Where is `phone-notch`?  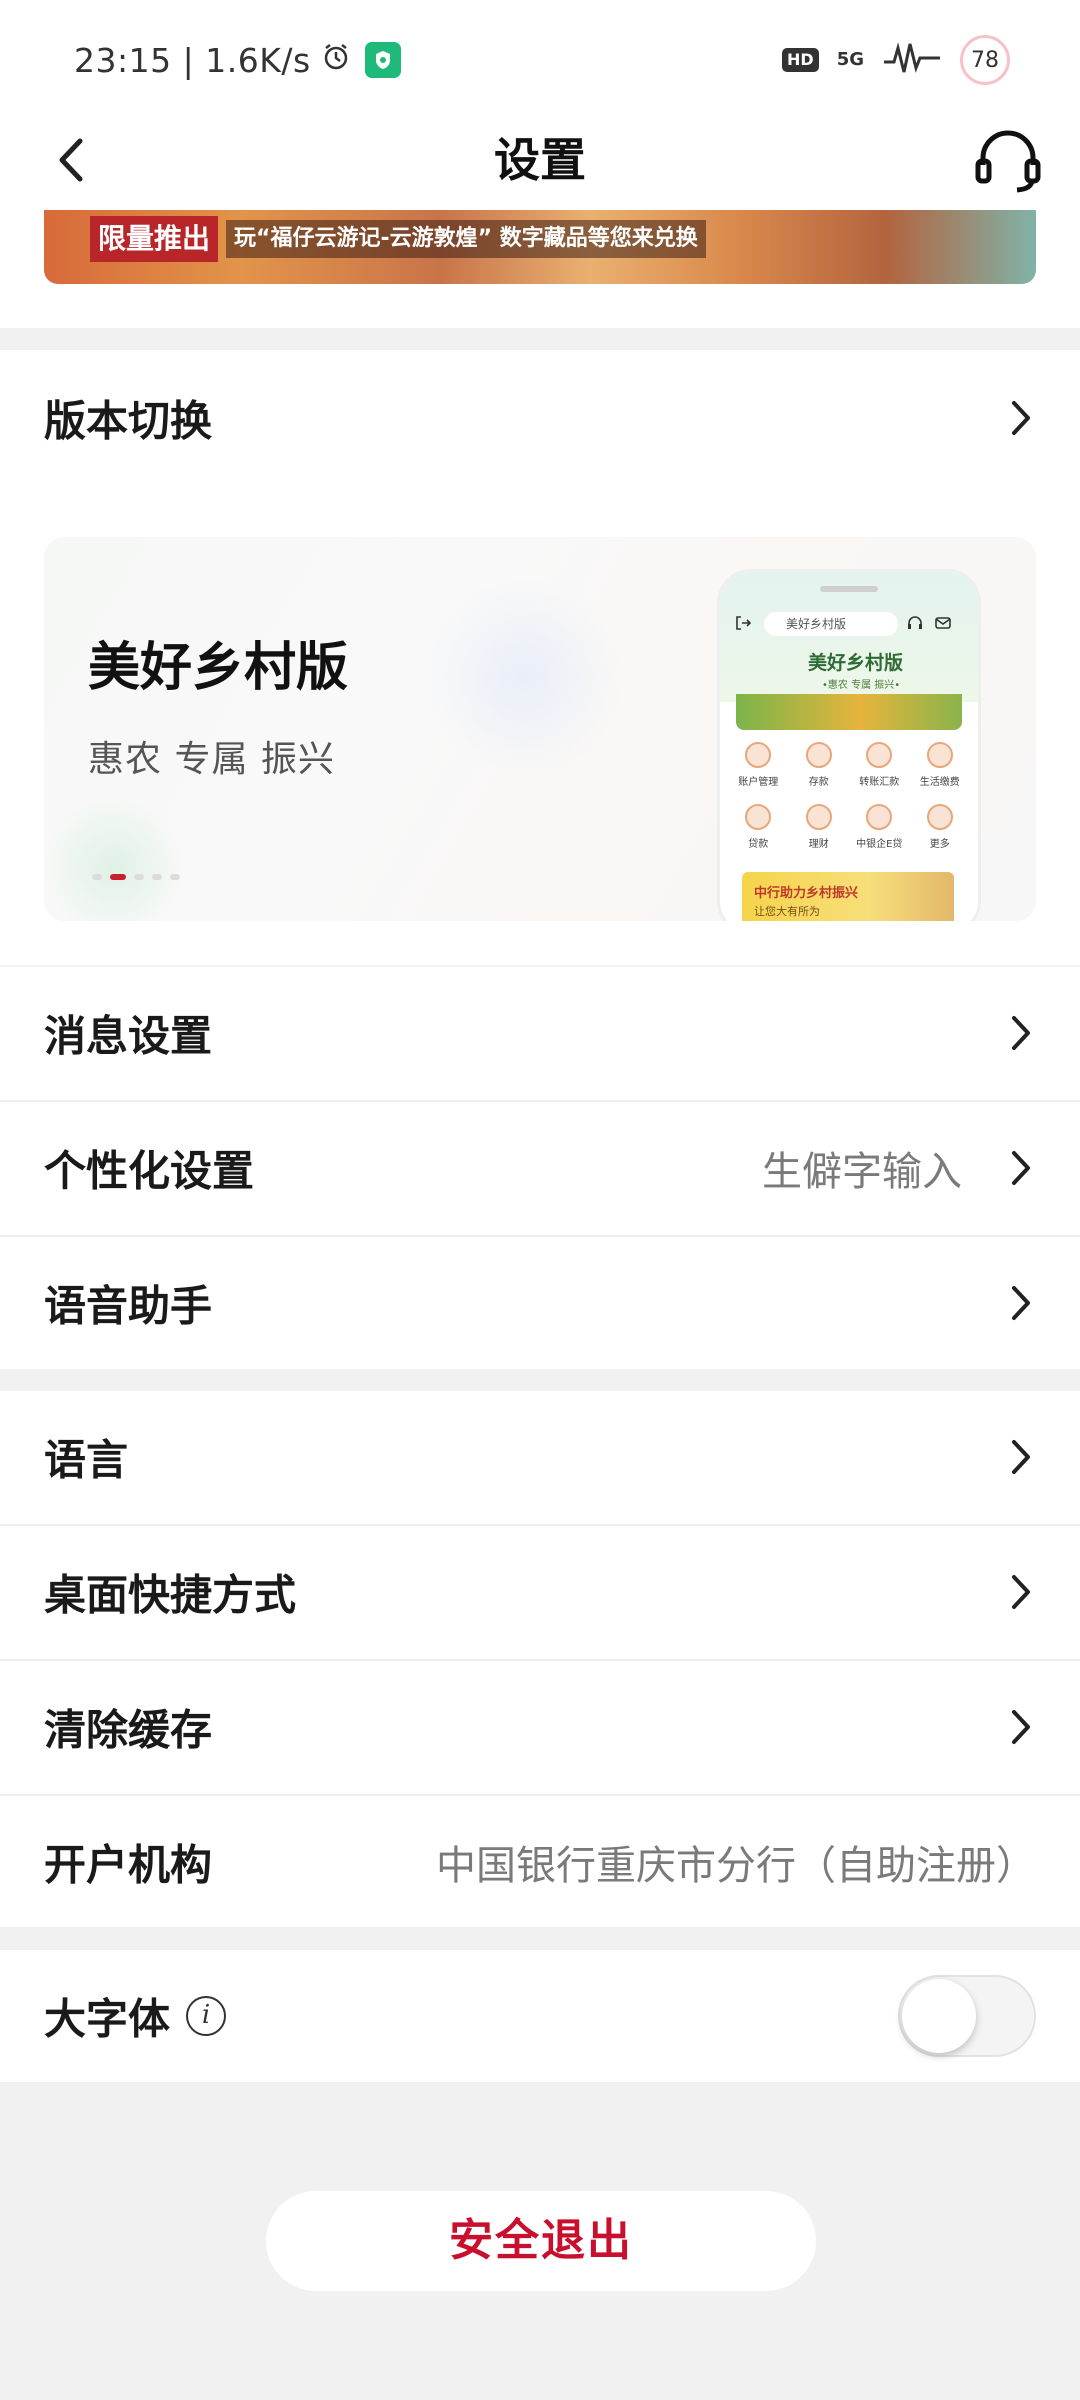
phone-notch is located at coordinates (849, 589).